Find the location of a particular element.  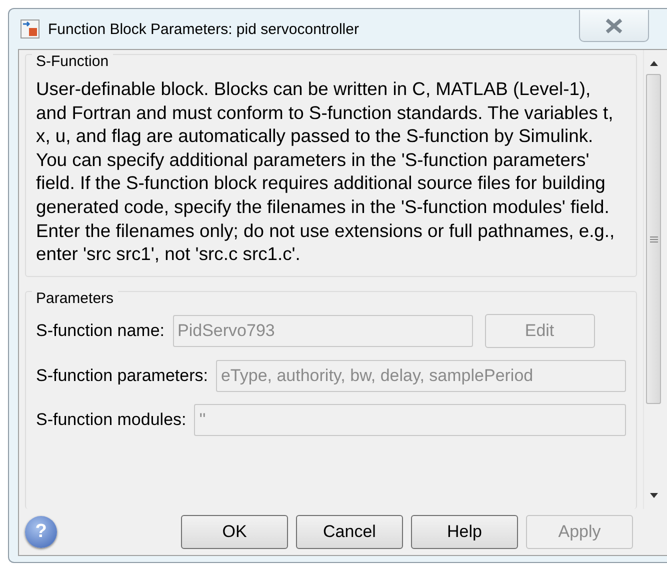

block-icon is located at coordinates (30, 29).